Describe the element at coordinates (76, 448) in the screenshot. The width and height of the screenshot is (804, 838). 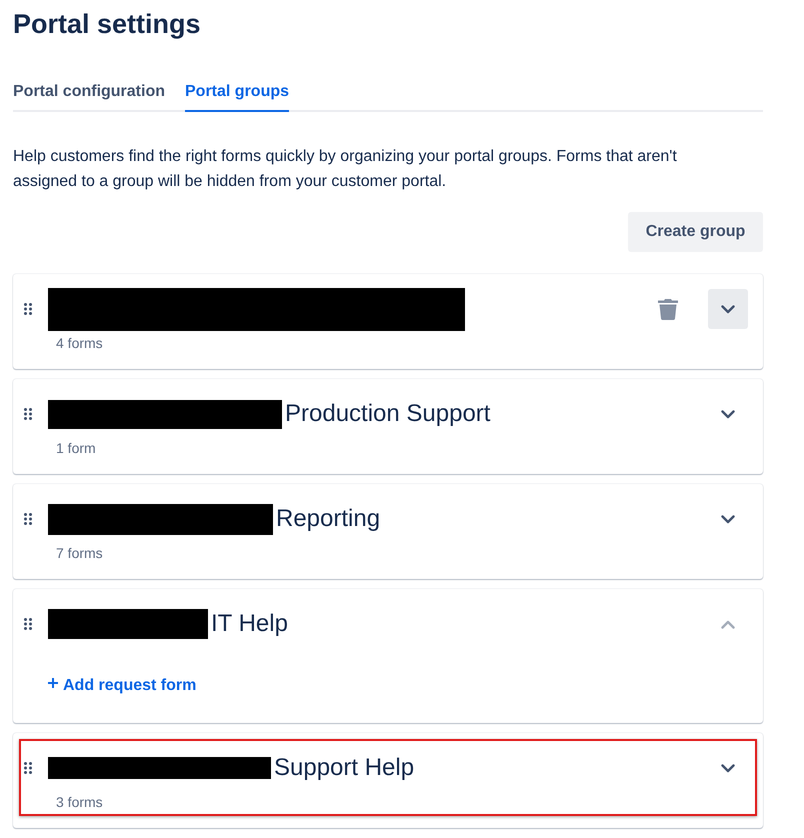
I see `form-count: 1 form` at that location.